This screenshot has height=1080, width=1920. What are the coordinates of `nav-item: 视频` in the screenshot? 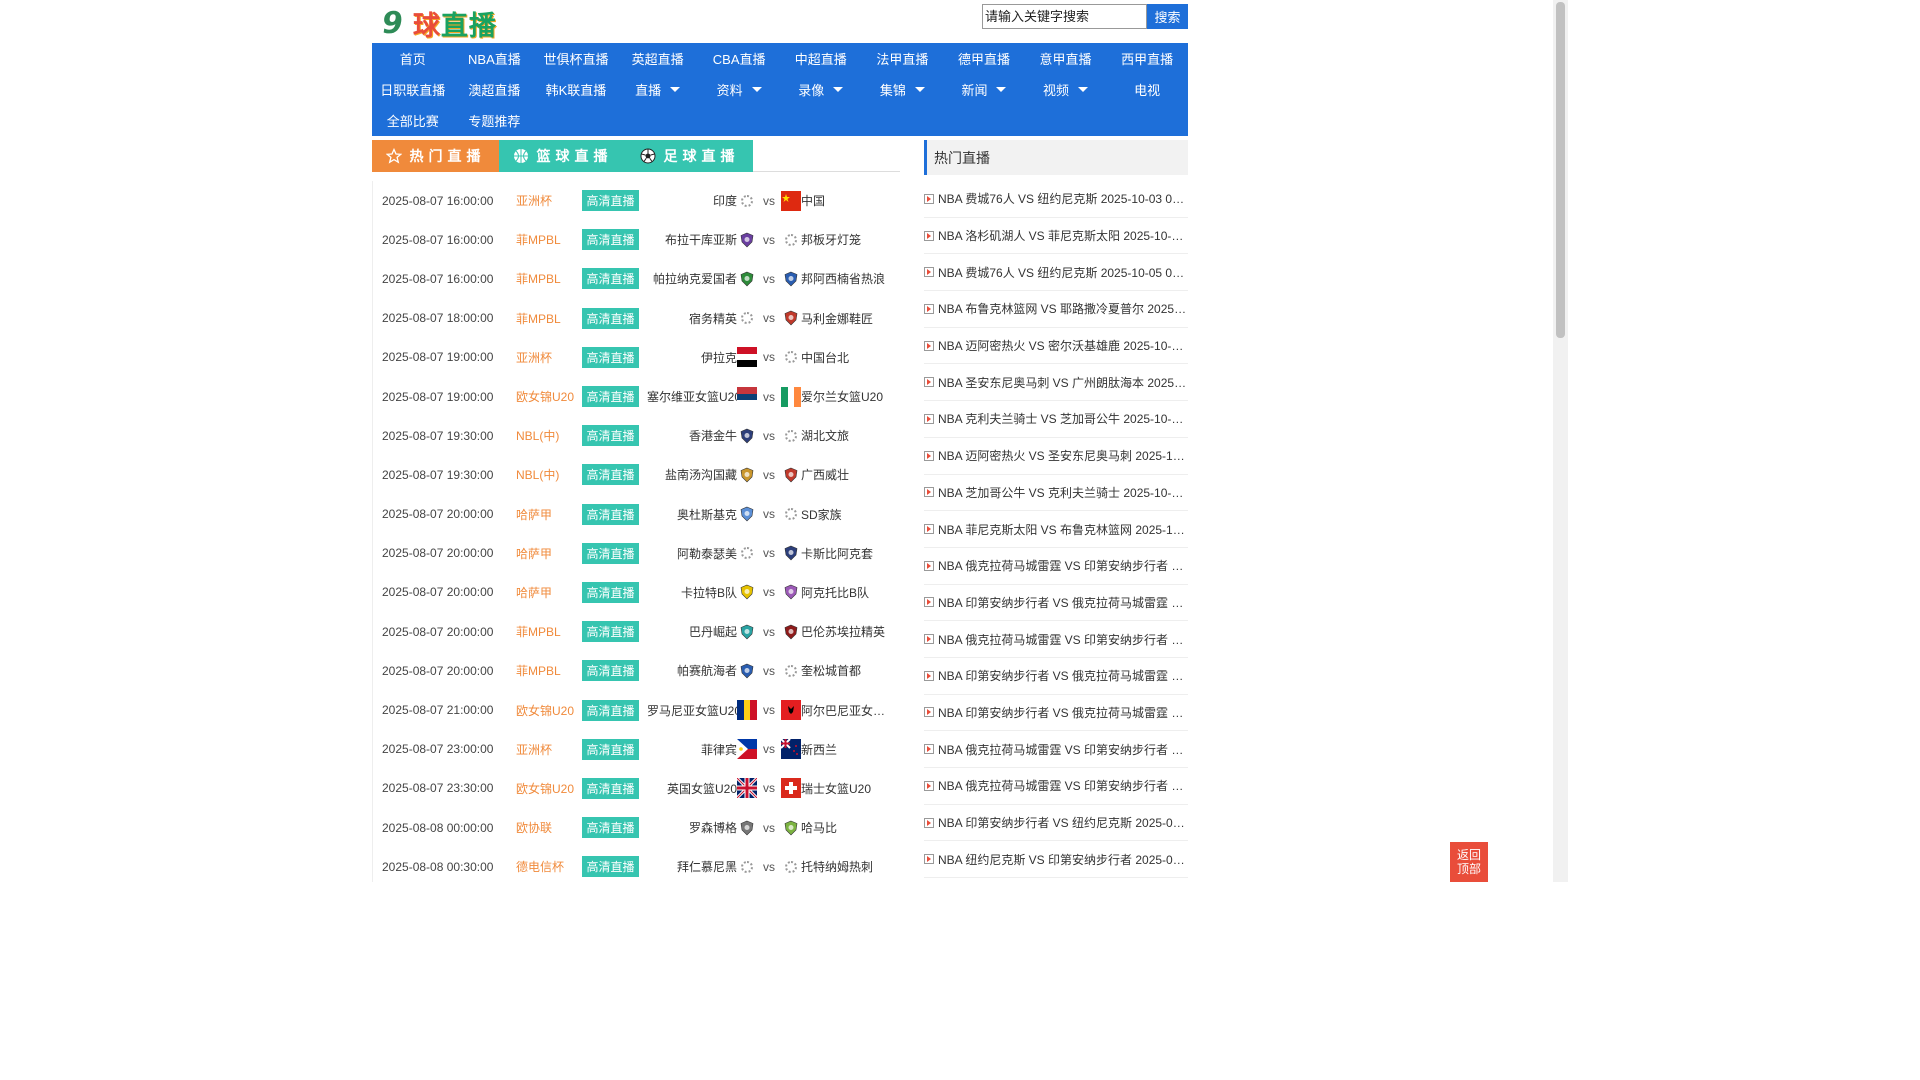 It's located at (1066, 89).